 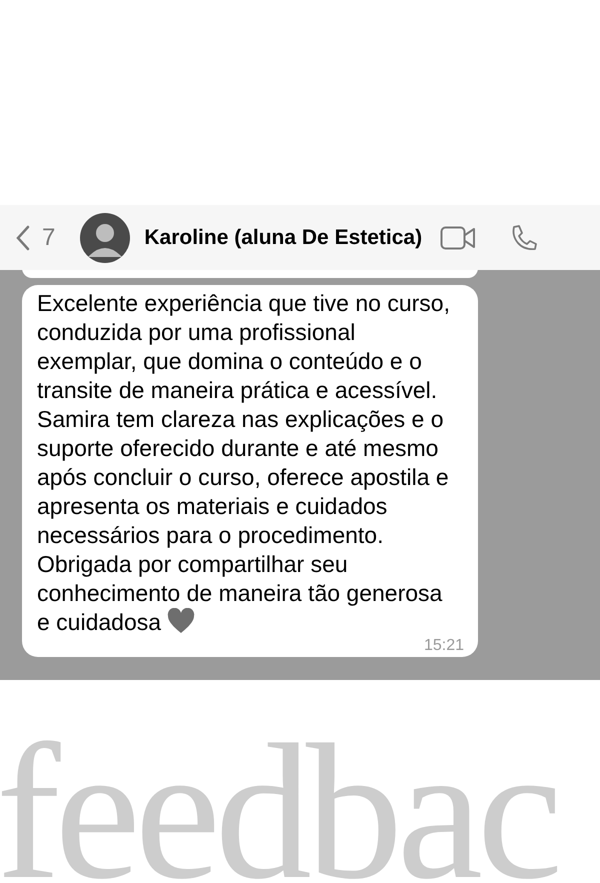 What do you see at coordinates (181, 621) in the screenshot?
I see `heart-icon` at bounding box center [181, 621].